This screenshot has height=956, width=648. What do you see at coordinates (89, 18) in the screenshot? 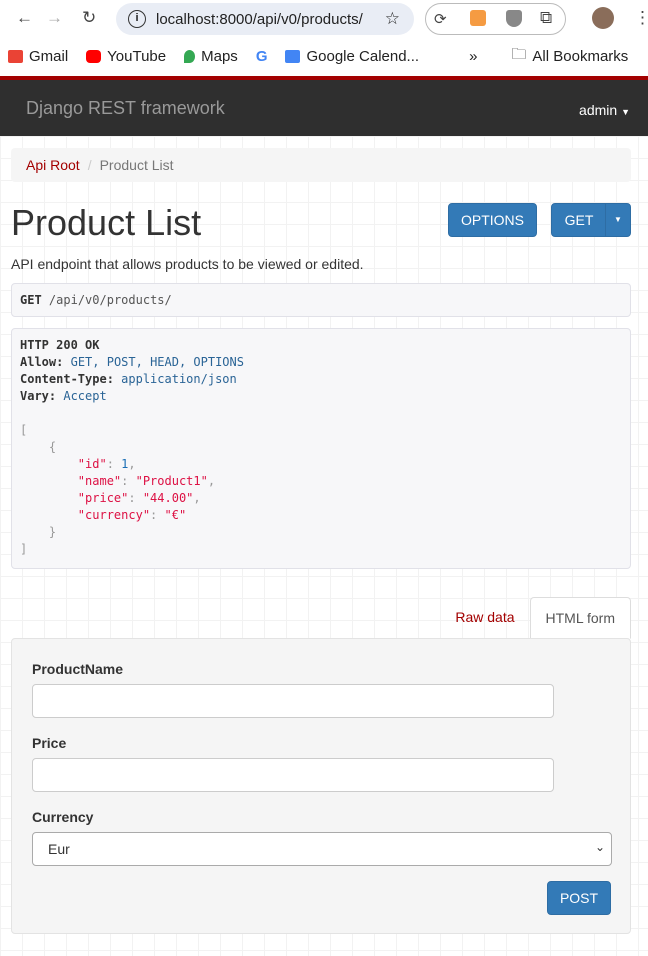
I see `reload-icon: ↻` at bounding box center [89, 18].